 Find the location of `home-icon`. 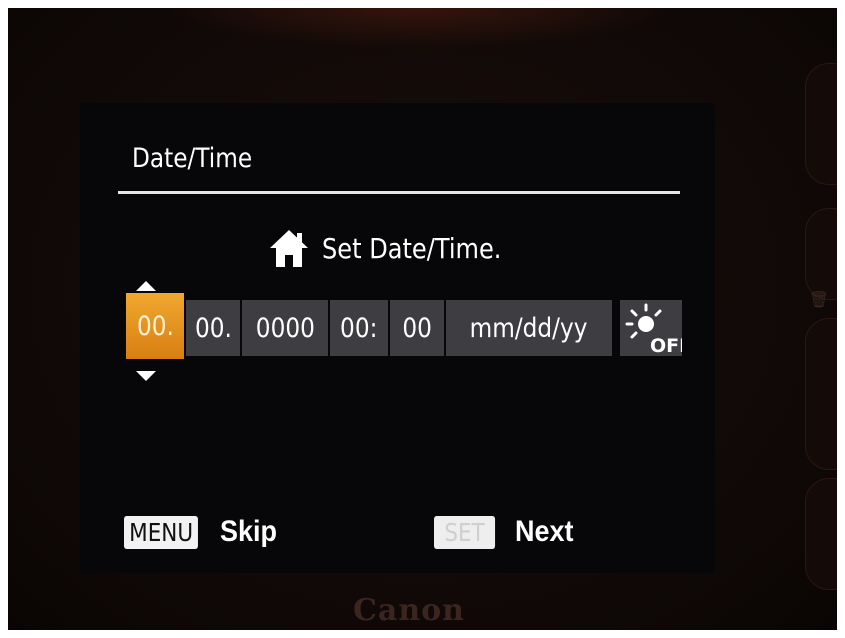

home-icon is located at coordinates (289, 248).